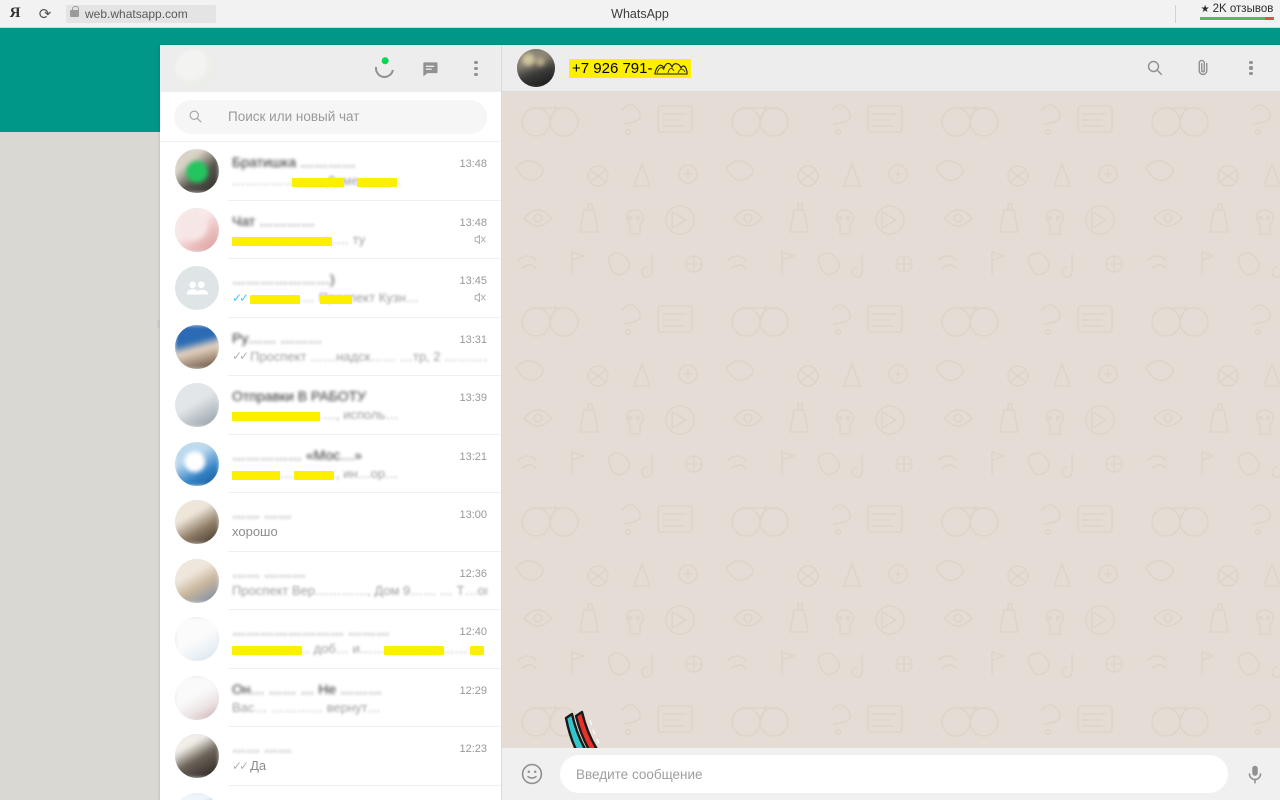 The width and height of the screenshot is (1280, 800). Describe the element at coordinates (1255, 774) in the screenshot. I see `microphone-icon` at that location.